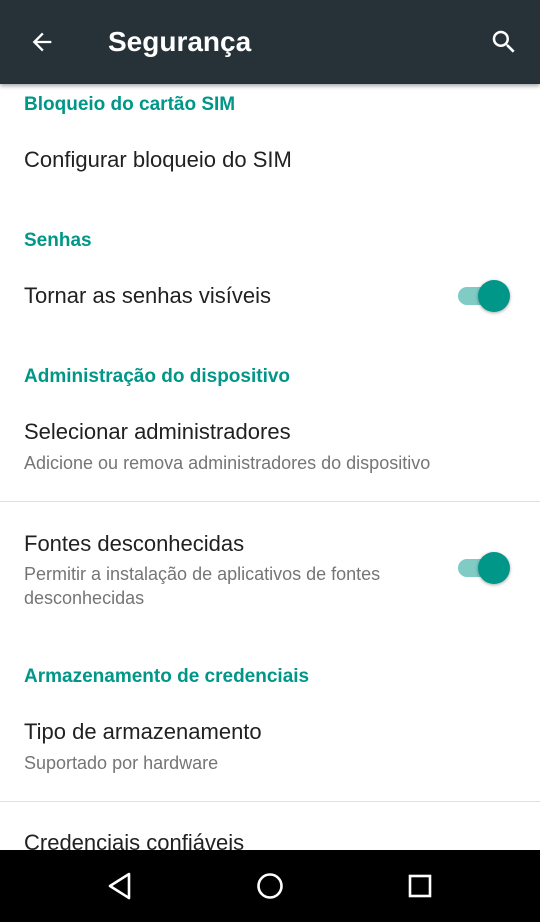 The height and width of the screenshot is (922, 540). What do you see at coordinates (58, 240) in the screenshot?
I see `category-passwords: Senhas` at bounding box center [58, 240].